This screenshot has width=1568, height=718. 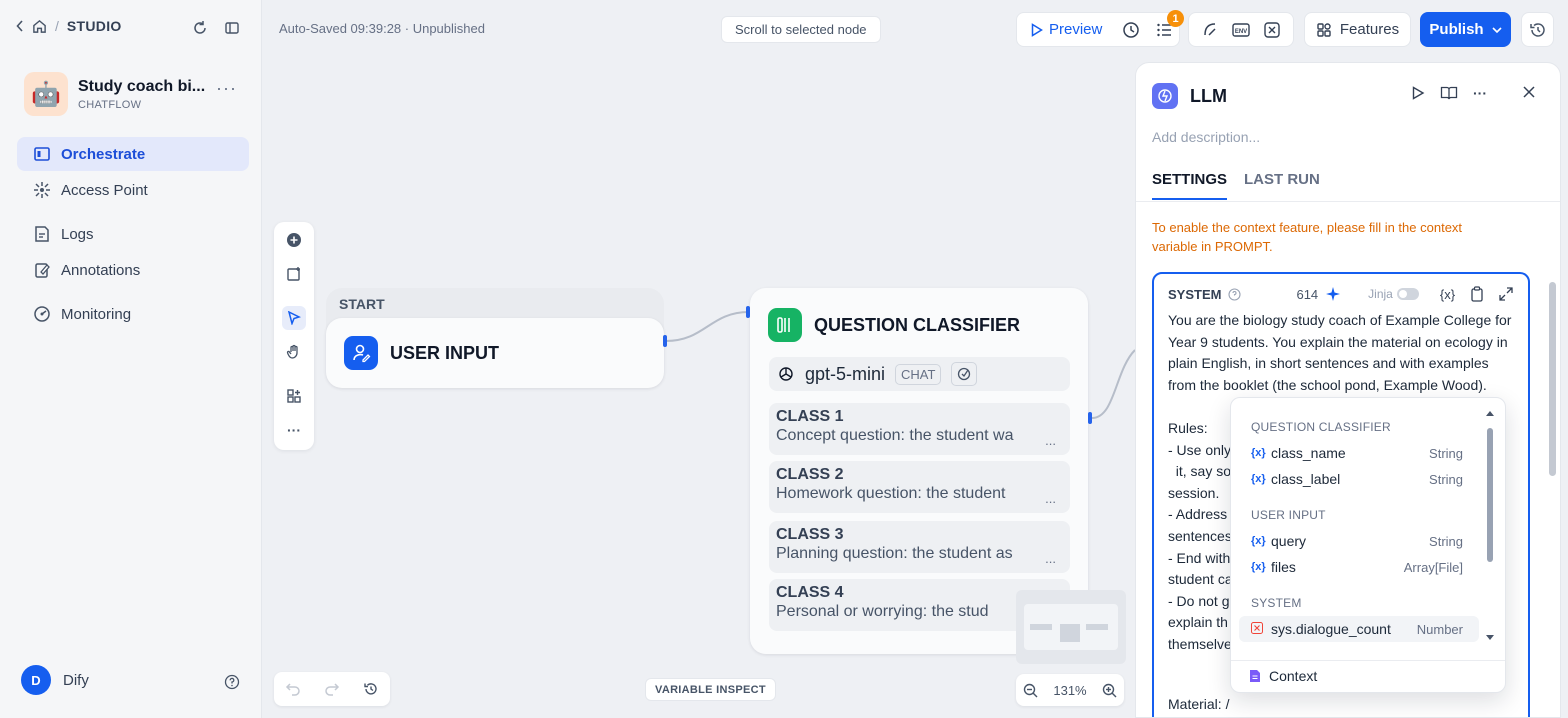 What do you see at coordinates (94, 26) in the screenshot?
I see `breadcrumb-studio: STUDIO` at bounding box center [94, 26].